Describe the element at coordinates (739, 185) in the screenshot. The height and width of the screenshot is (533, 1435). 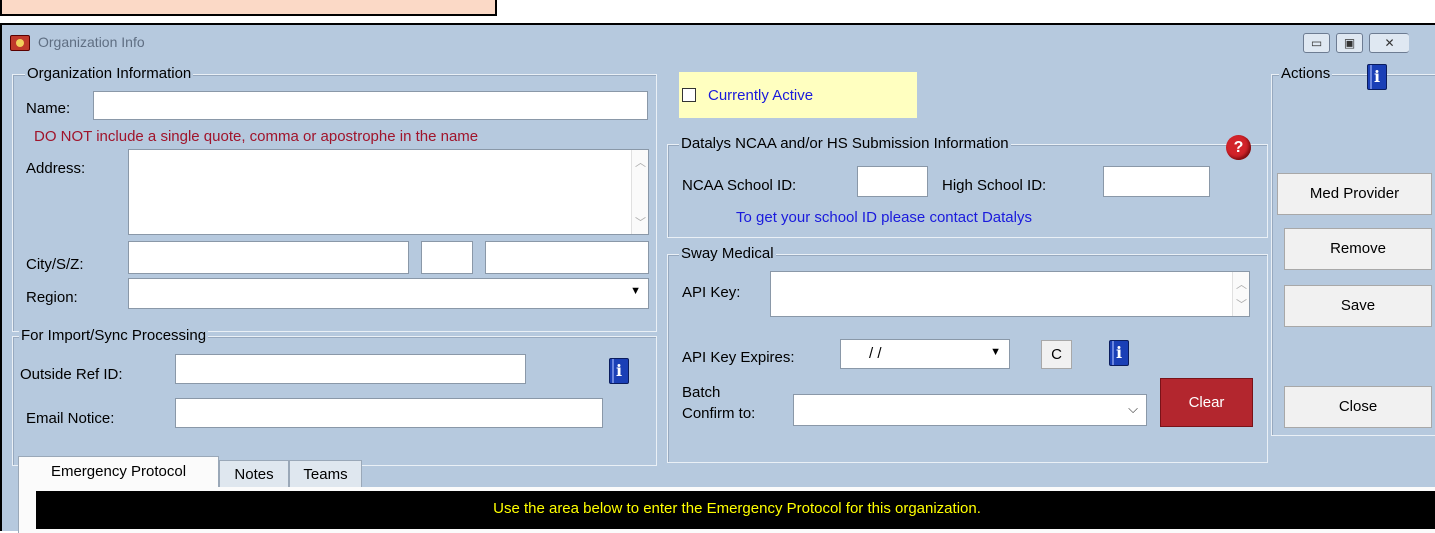
I see `ncaa-school-id-label: NCAA School ID:` at that location.